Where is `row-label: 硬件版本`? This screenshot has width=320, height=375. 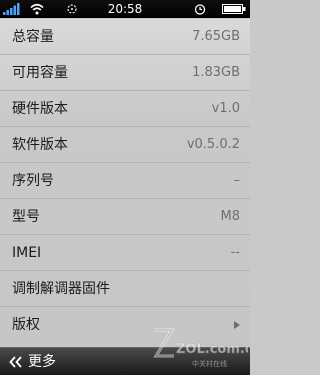
row-label: 硬件版本 is located at coordinates (40, 109).